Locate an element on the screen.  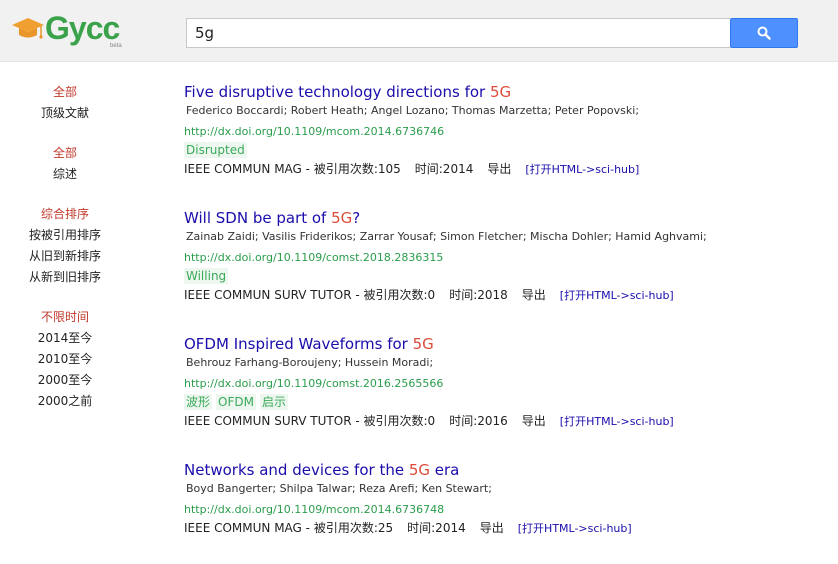
result-title: Will SDN be part of 5G? is located at coordinates (504, 218).